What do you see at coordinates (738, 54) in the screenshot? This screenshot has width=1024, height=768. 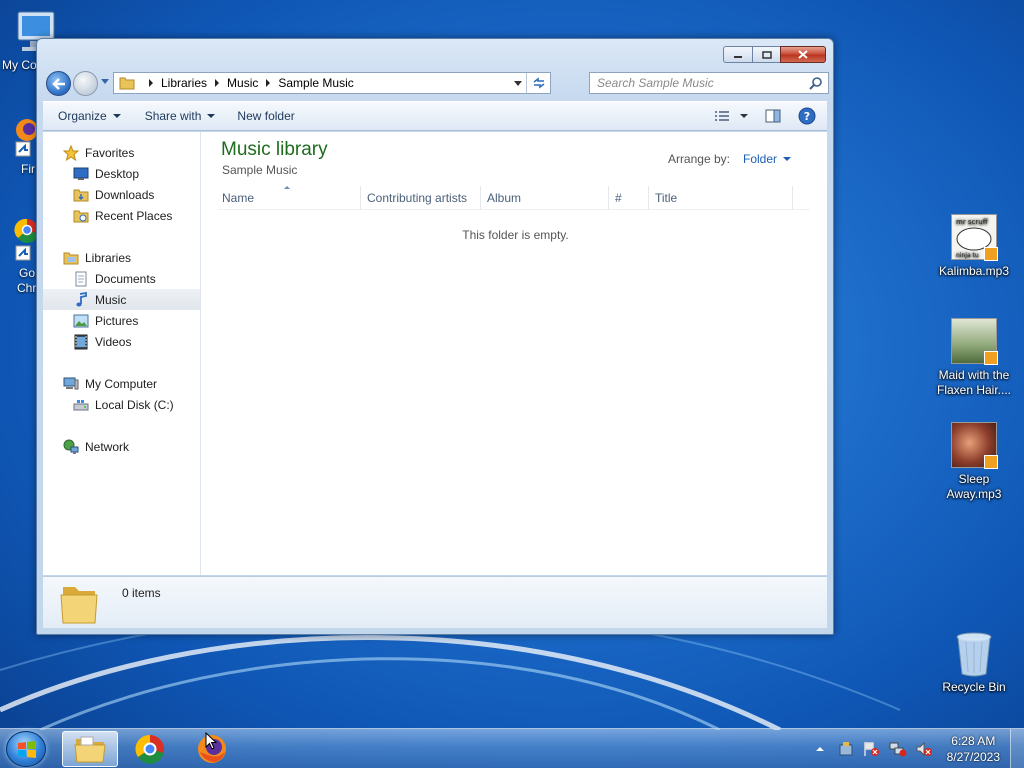 I see `minimize-button` at bounding box center [738, 54].